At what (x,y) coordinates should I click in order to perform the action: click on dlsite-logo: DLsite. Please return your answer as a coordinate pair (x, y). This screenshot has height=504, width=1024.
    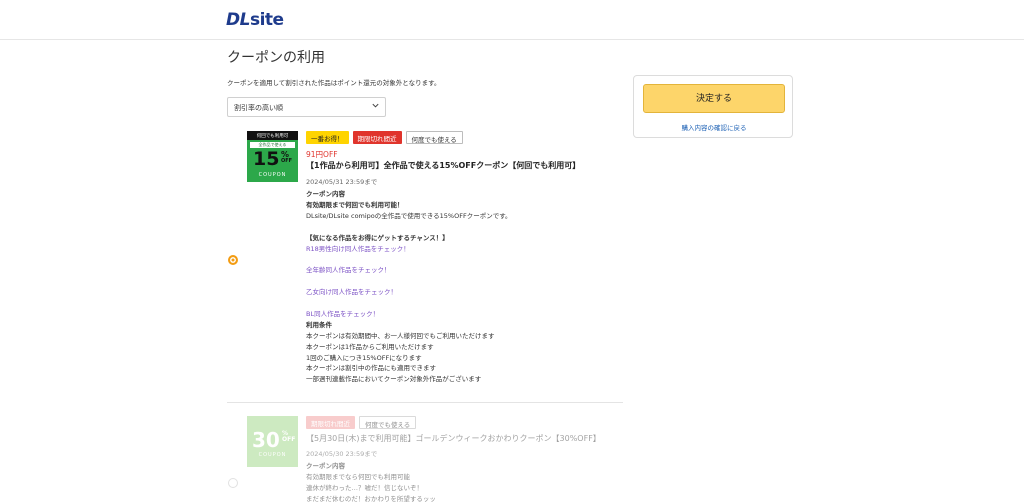
    Looking at the image, I should click on (255, 20).